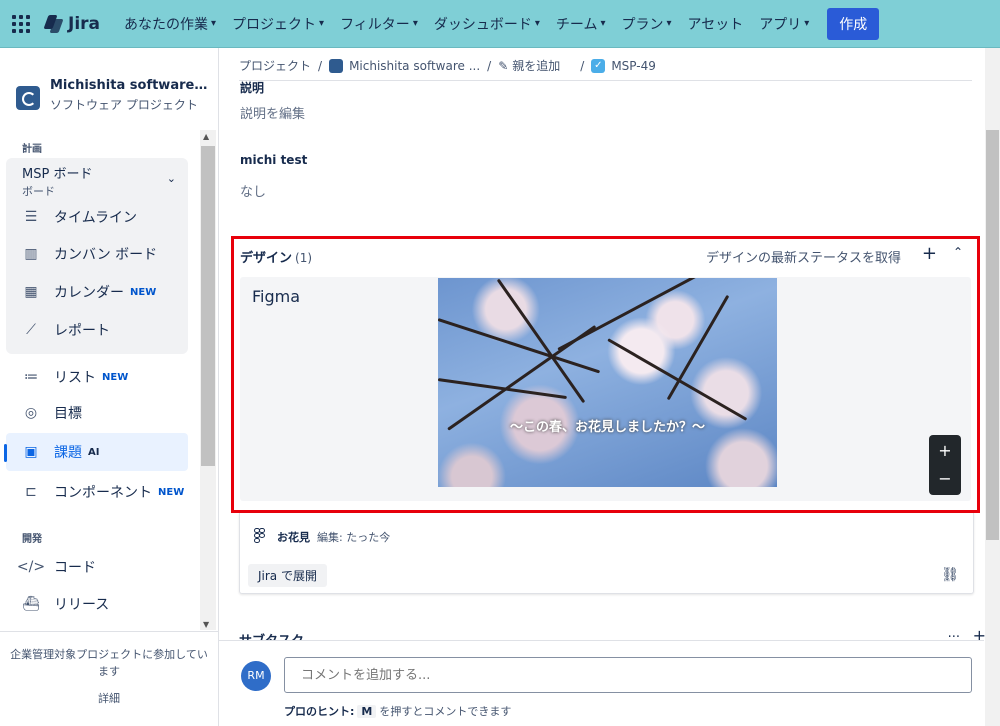  Describe the element at coordinates (275, 65) in the screenshot. I see `breadcrumb-projects: プロジェクト` at that location.